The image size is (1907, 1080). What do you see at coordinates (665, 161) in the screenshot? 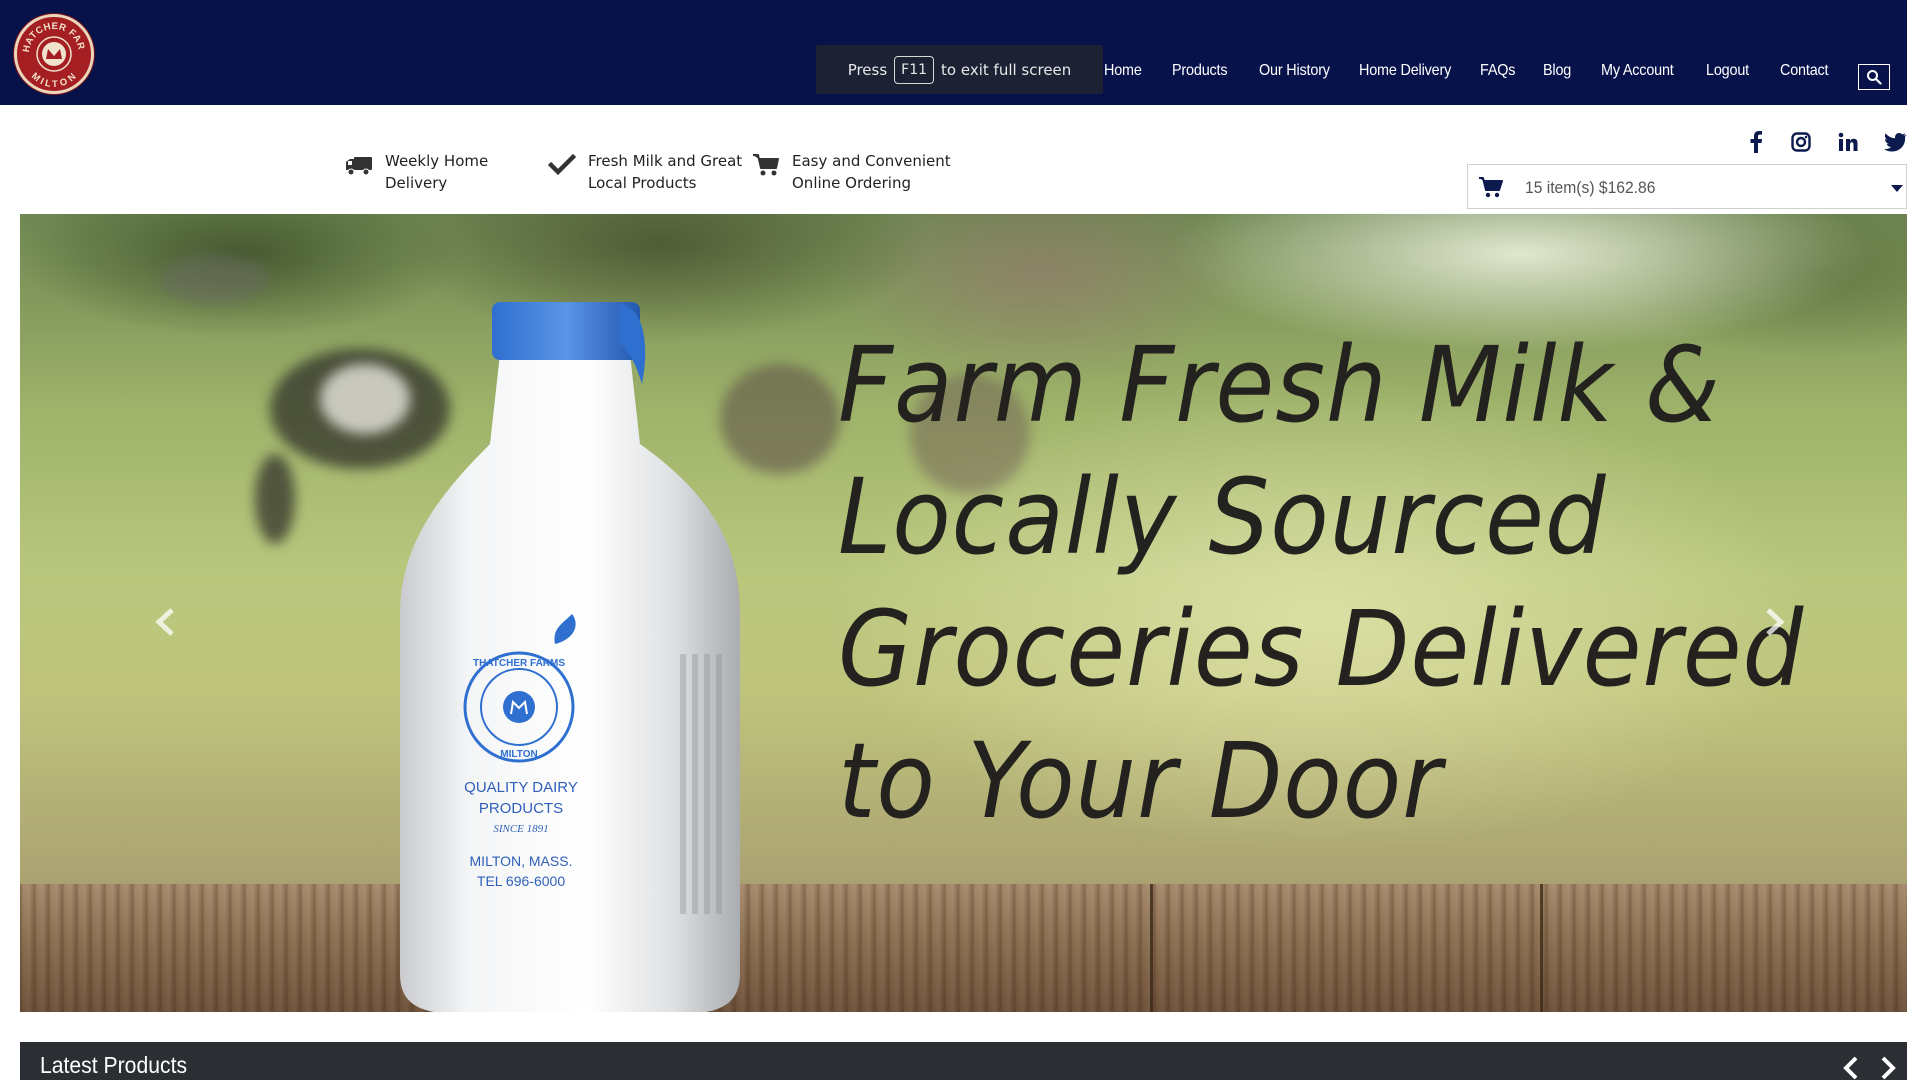
I see `feature-fresh-milk-line1: Fresh Milk and Great` at bounding box center [665, 161].